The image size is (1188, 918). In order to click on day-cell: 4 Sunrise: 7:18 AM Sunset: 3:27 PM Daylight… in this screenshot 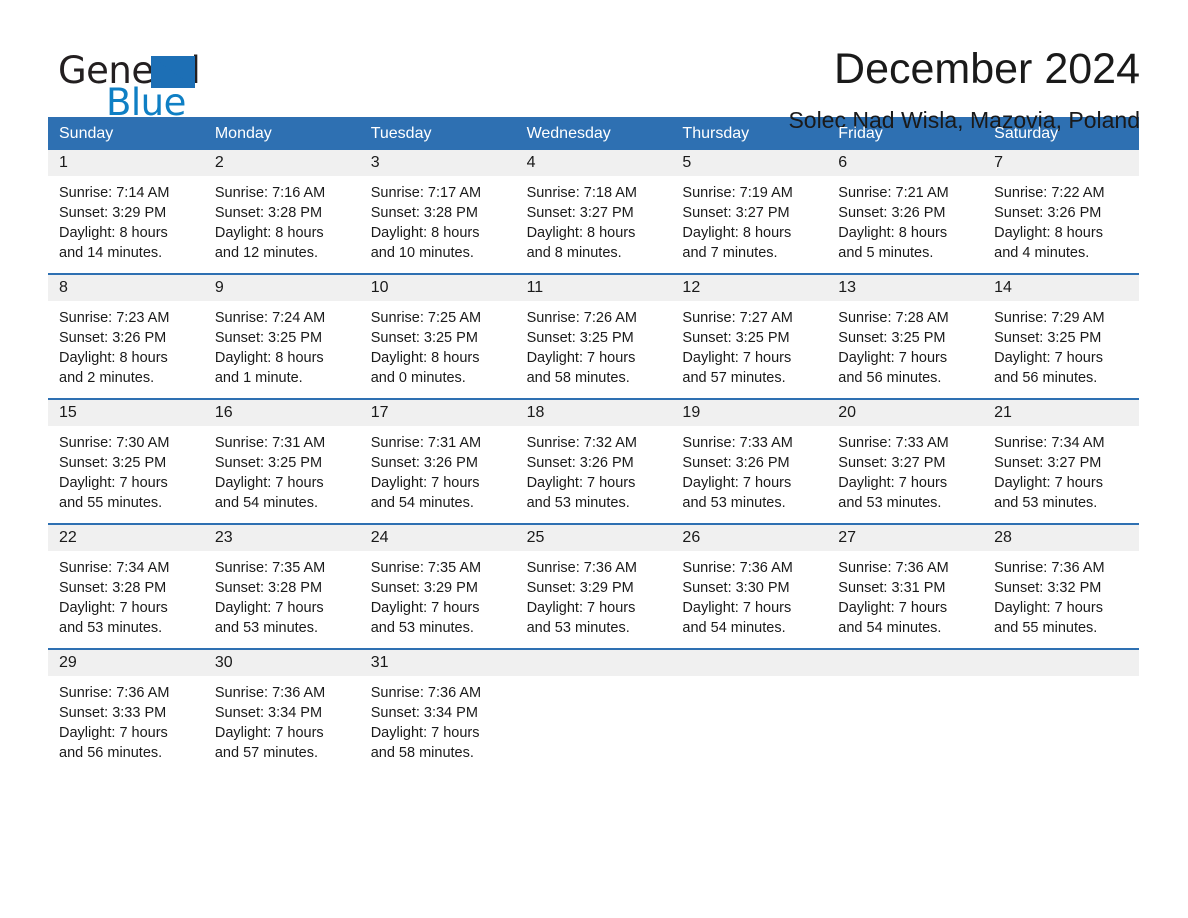, I will do `click(593, 211)`.